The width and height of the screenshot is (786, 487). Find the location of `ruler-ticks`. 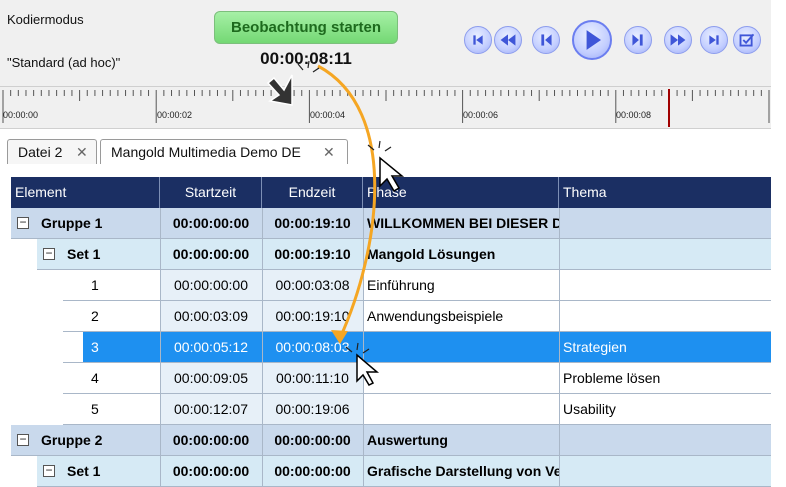

ruler-ticks is located at coordinates (386, 108).